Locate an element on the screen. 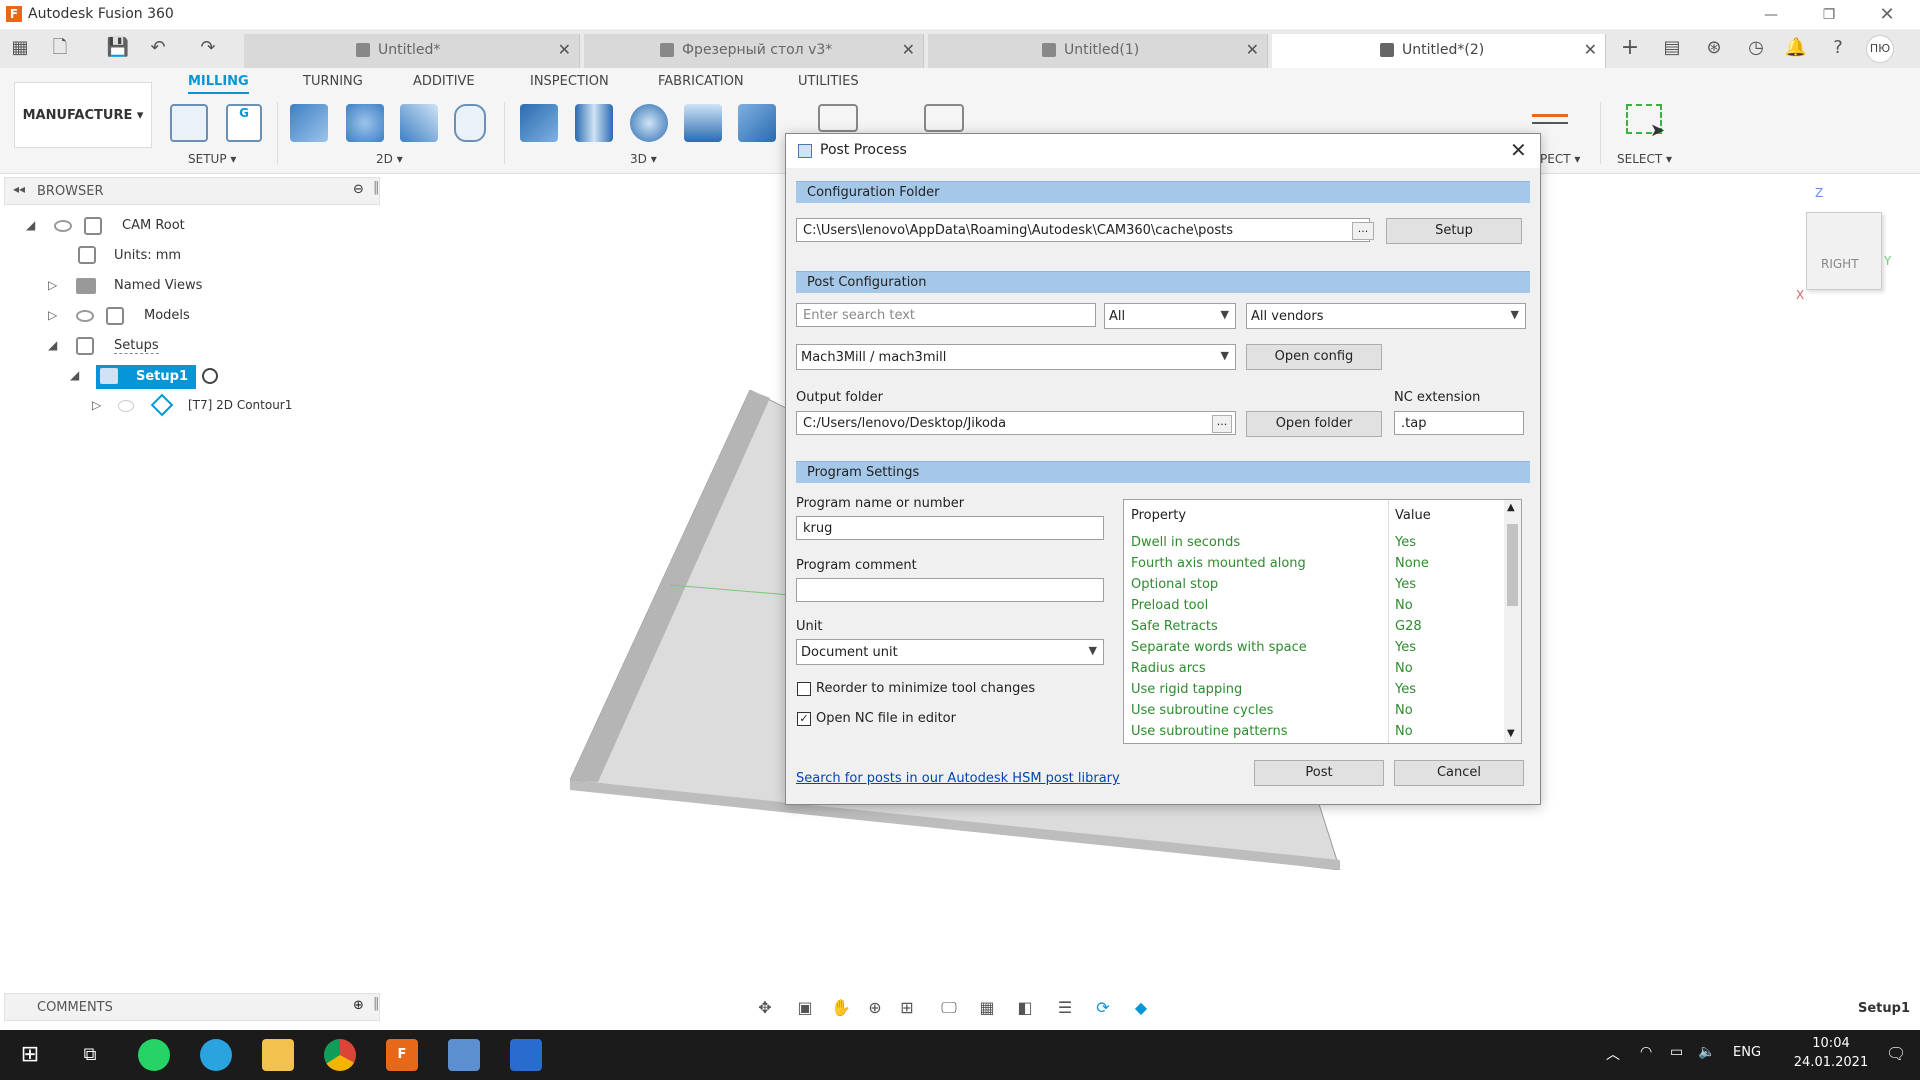 The height and width of the screenshot is (1080, 1920). dialog-close-icon: ✕ is located at coordinates (1518, 150).